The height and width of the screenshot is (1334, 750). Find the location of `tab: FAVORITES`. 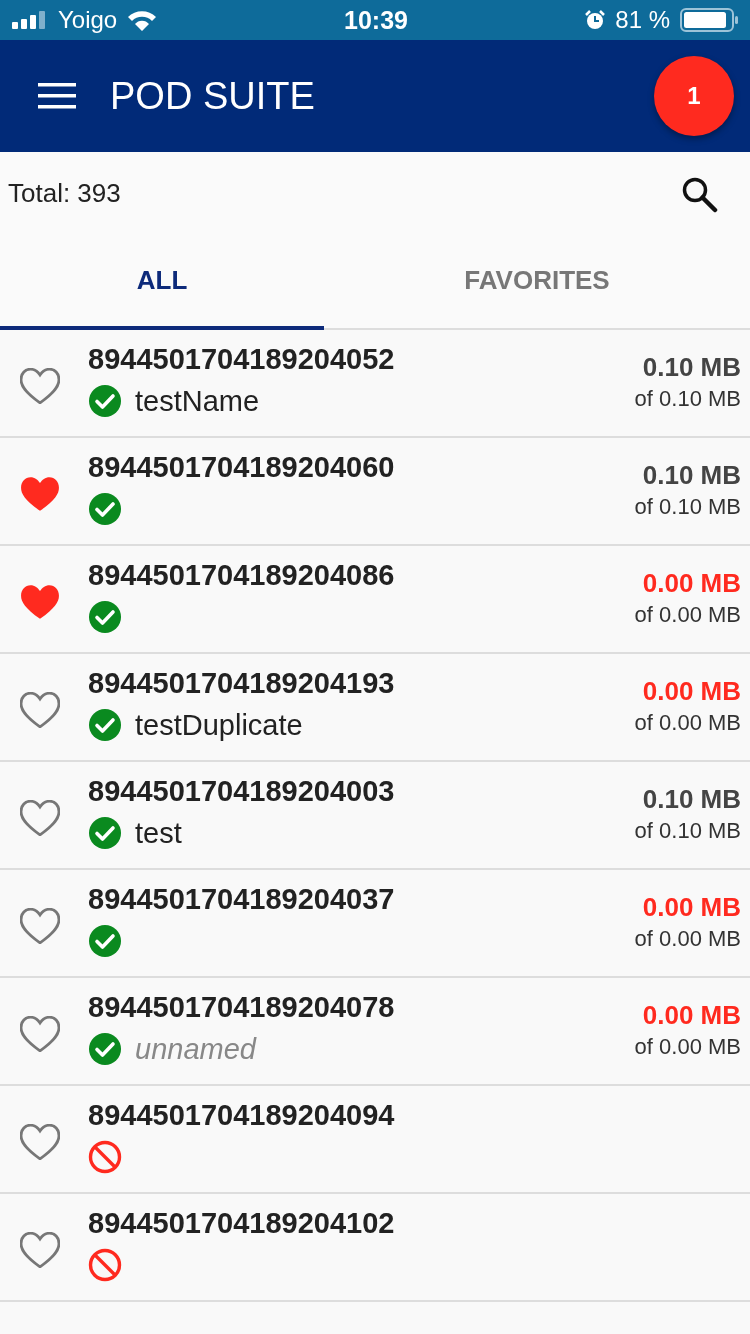

tab: FAVORITES is located at coordinates (537, 282).